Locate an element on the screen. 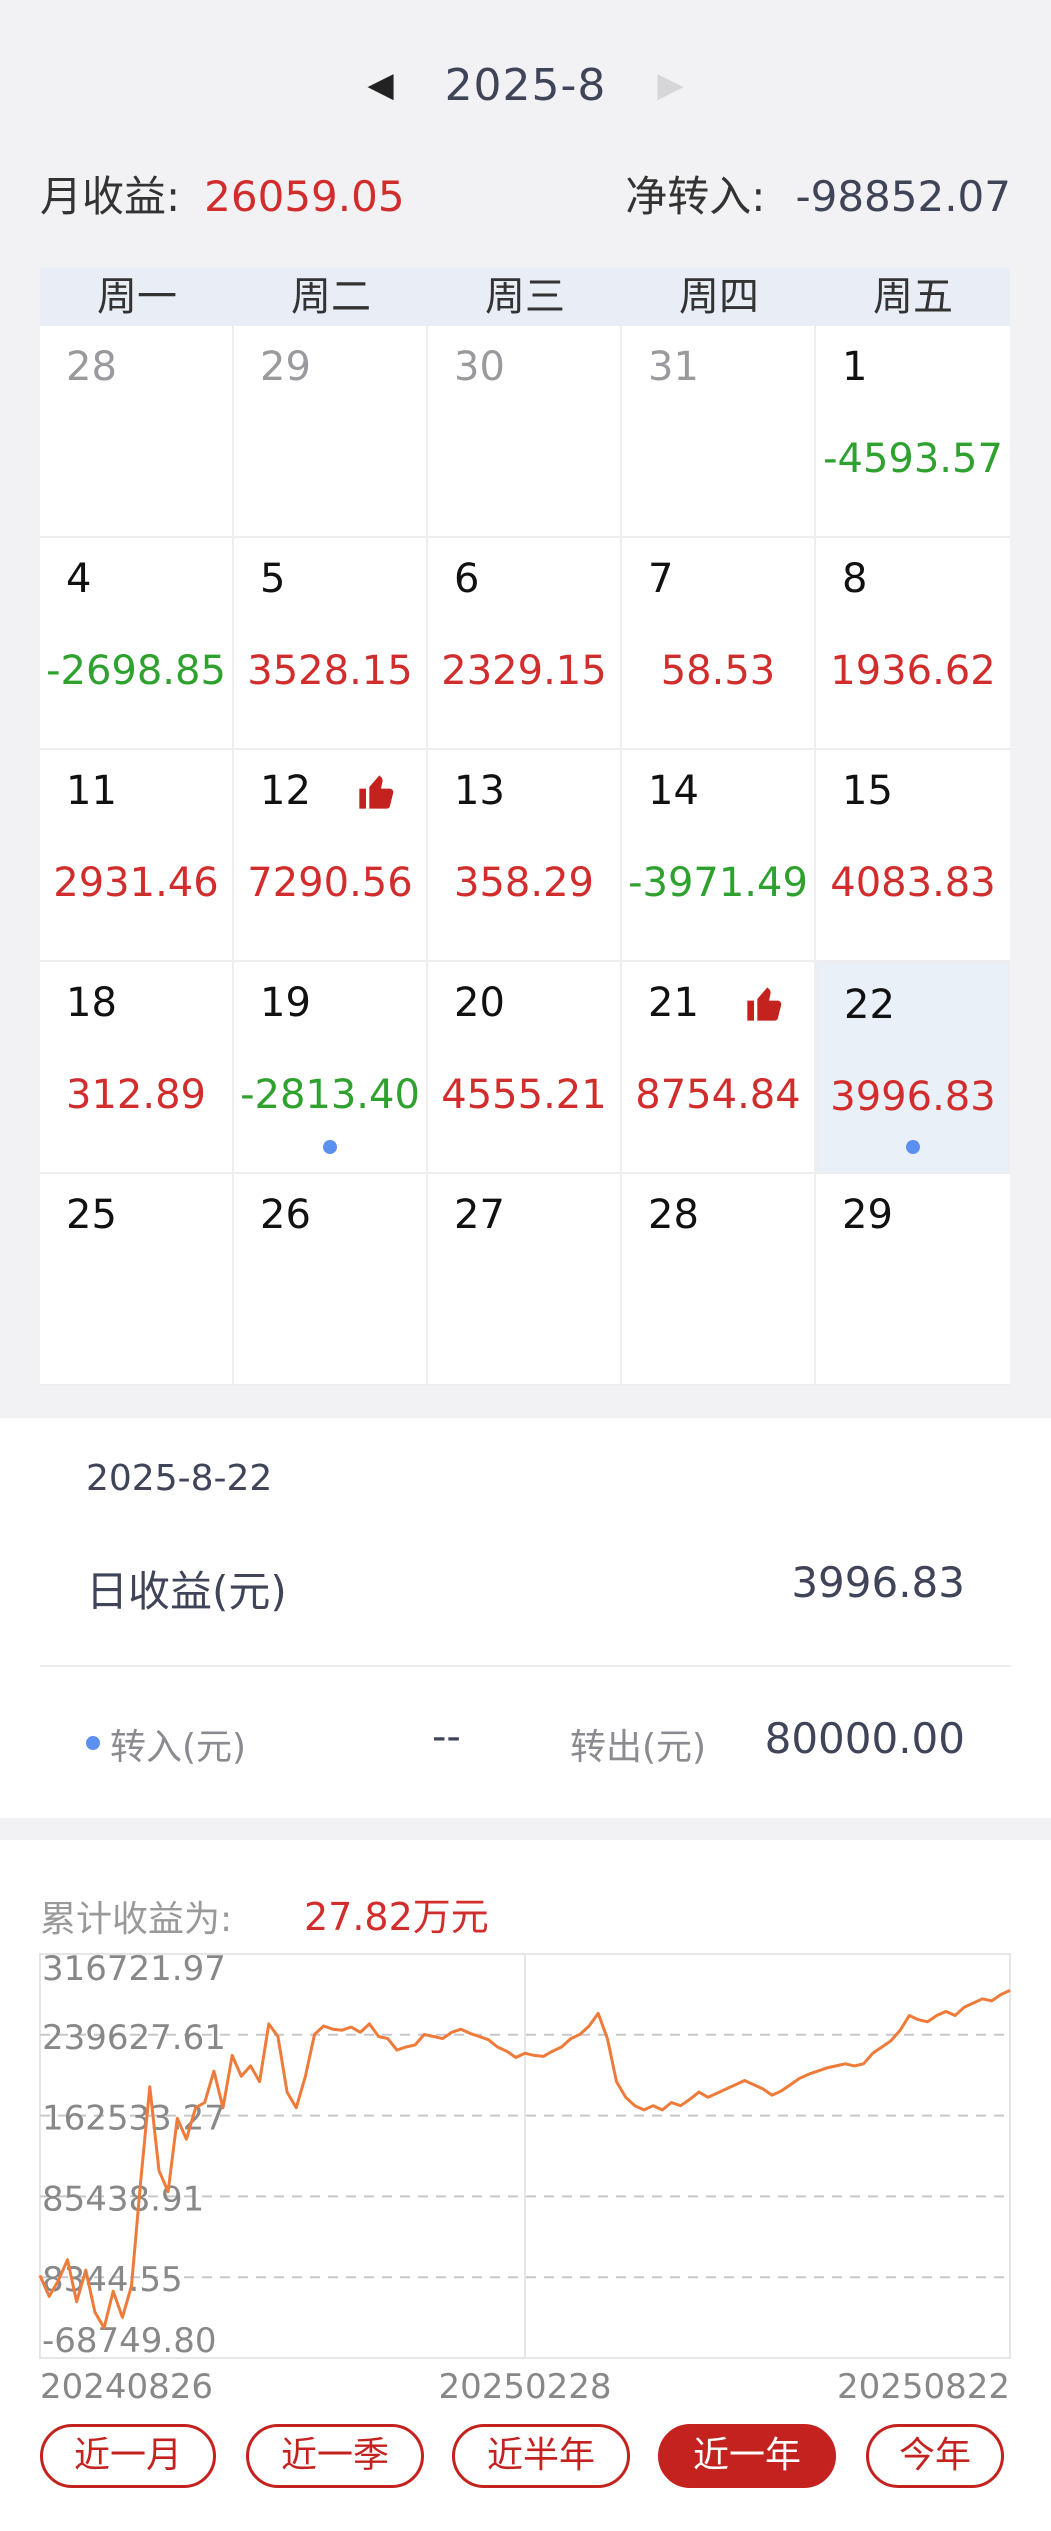 The width and height of the screenshot is (1051, 2531). weekday-label: 周一 is located at coordinates (137, 297).